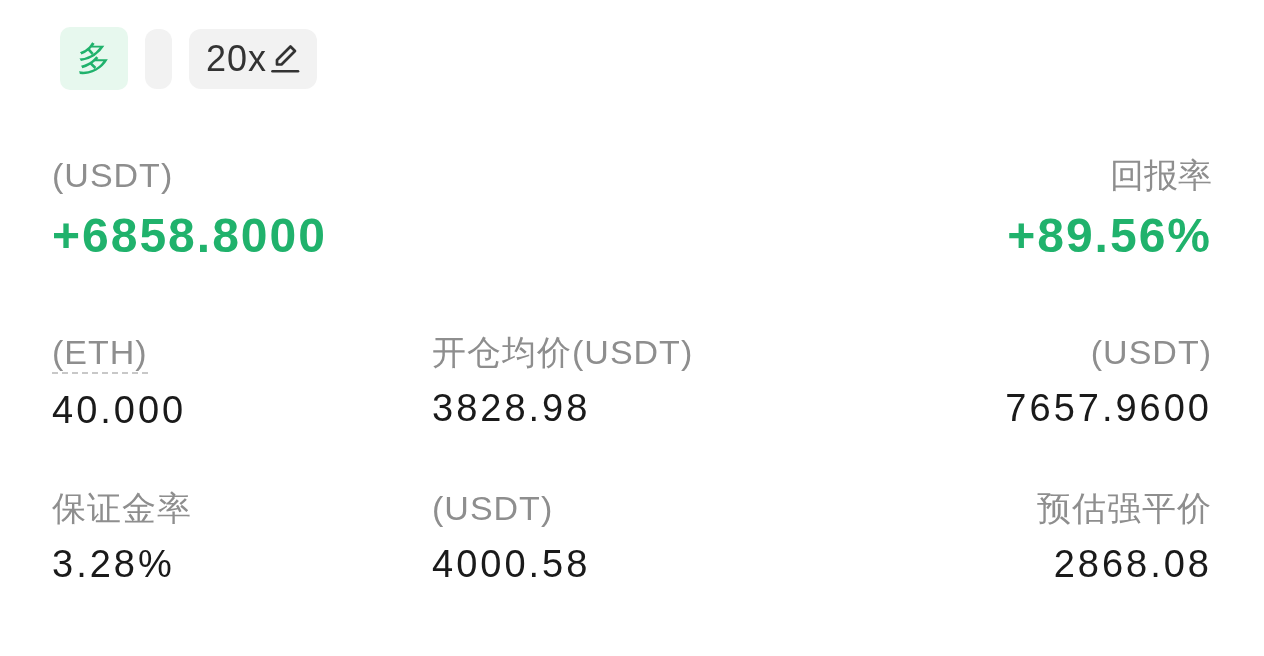 The image size is (1264, 656). Describe the element at coordinates (119, 410) in the screenshot. I see `stat-value: 40.000` at that location.